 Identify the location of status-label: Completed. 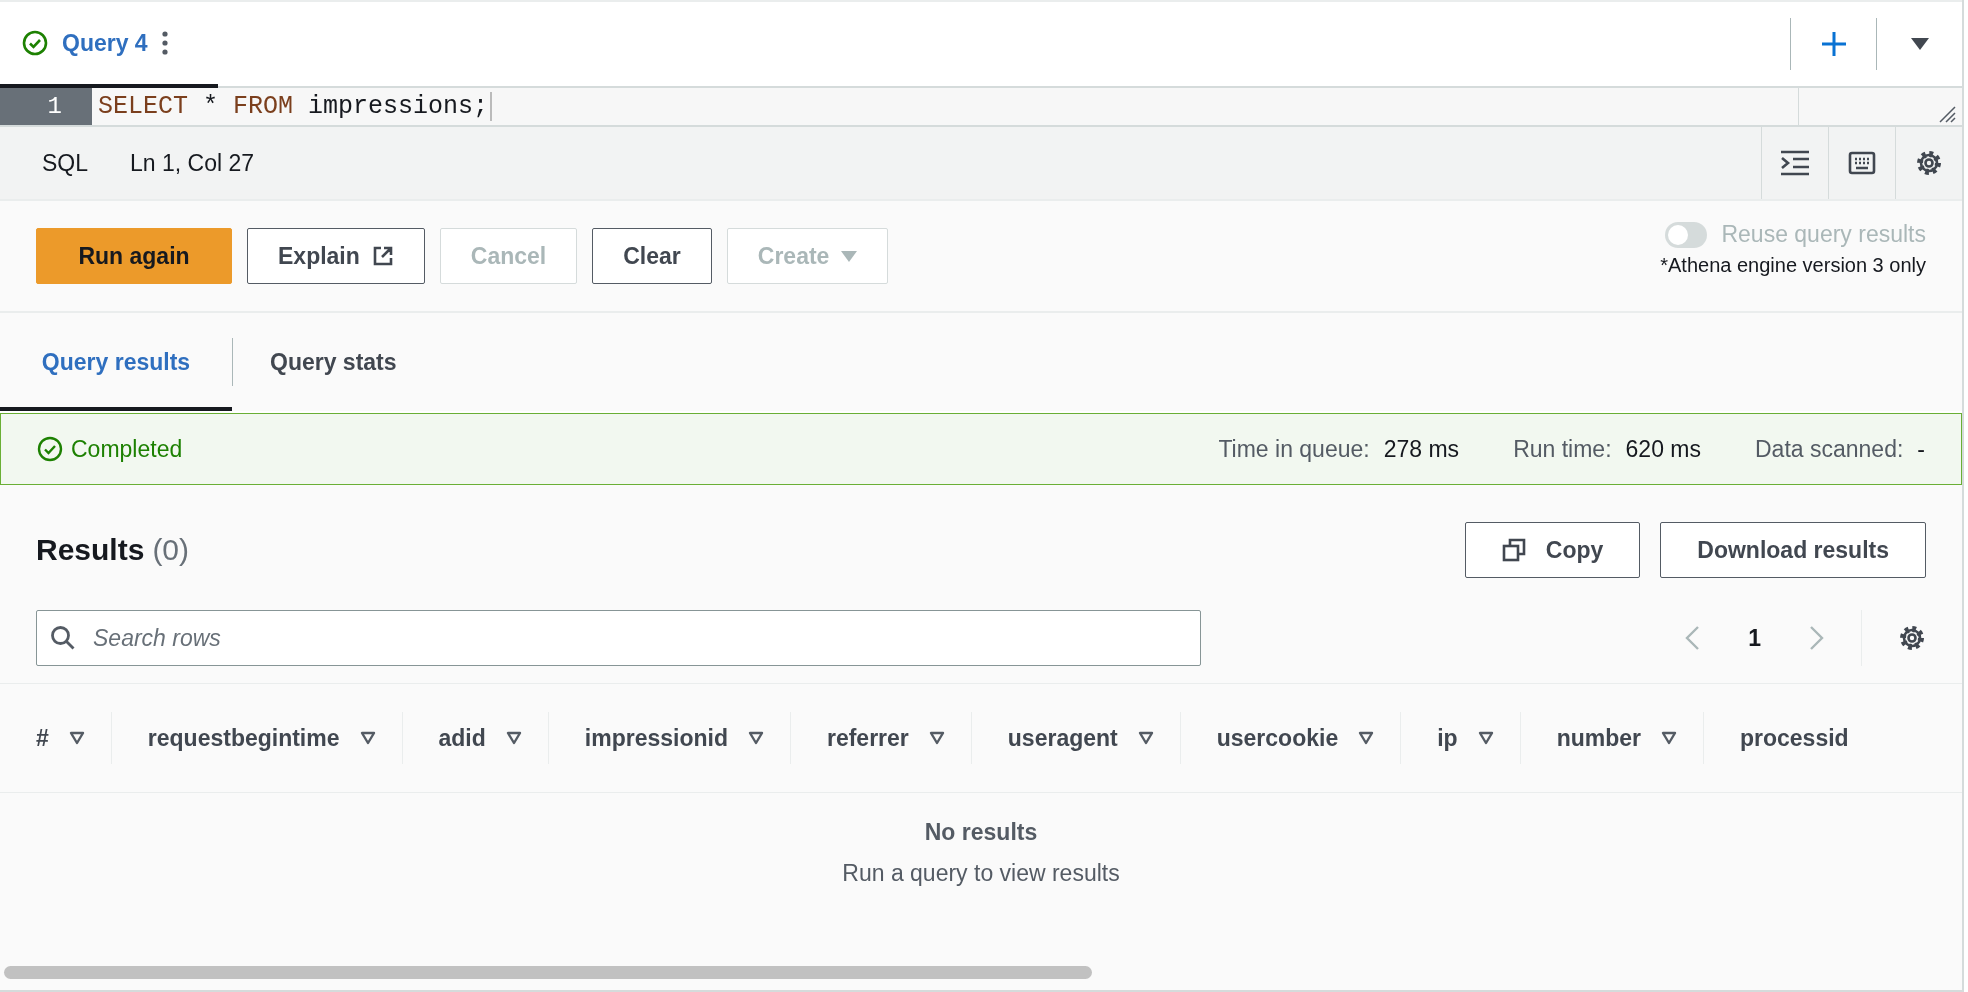
(127, 449).